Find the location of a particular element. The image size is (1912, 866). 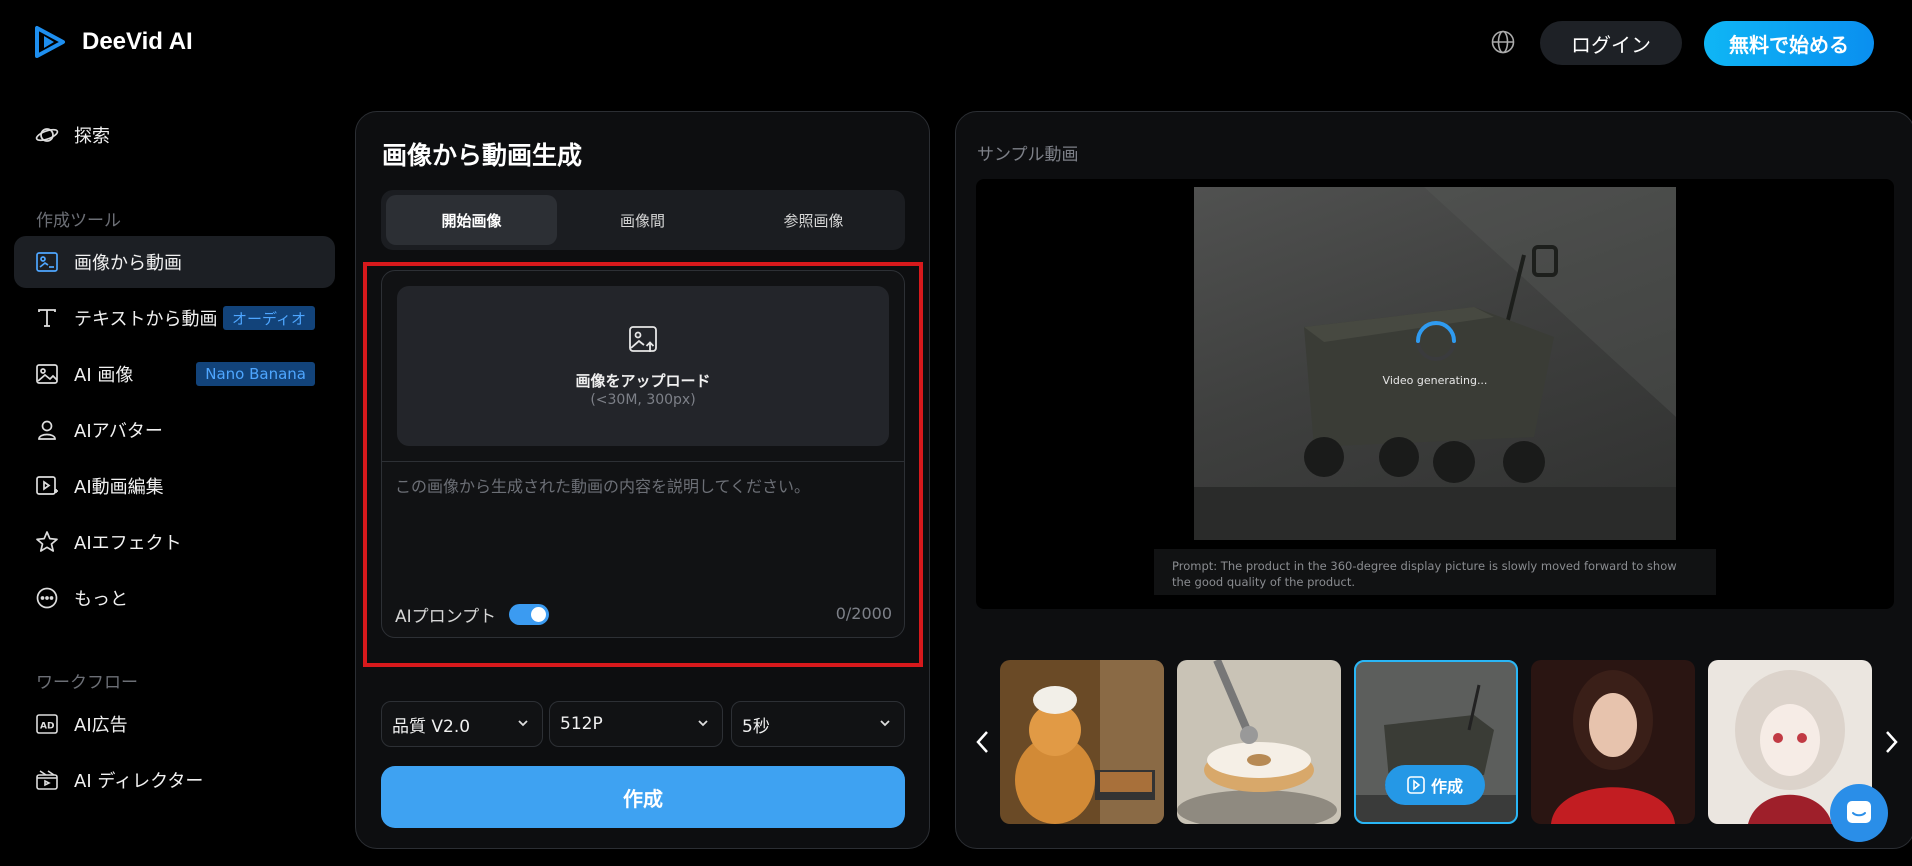

tab-between-images: 画像間 is located at coordinates (642, 220).